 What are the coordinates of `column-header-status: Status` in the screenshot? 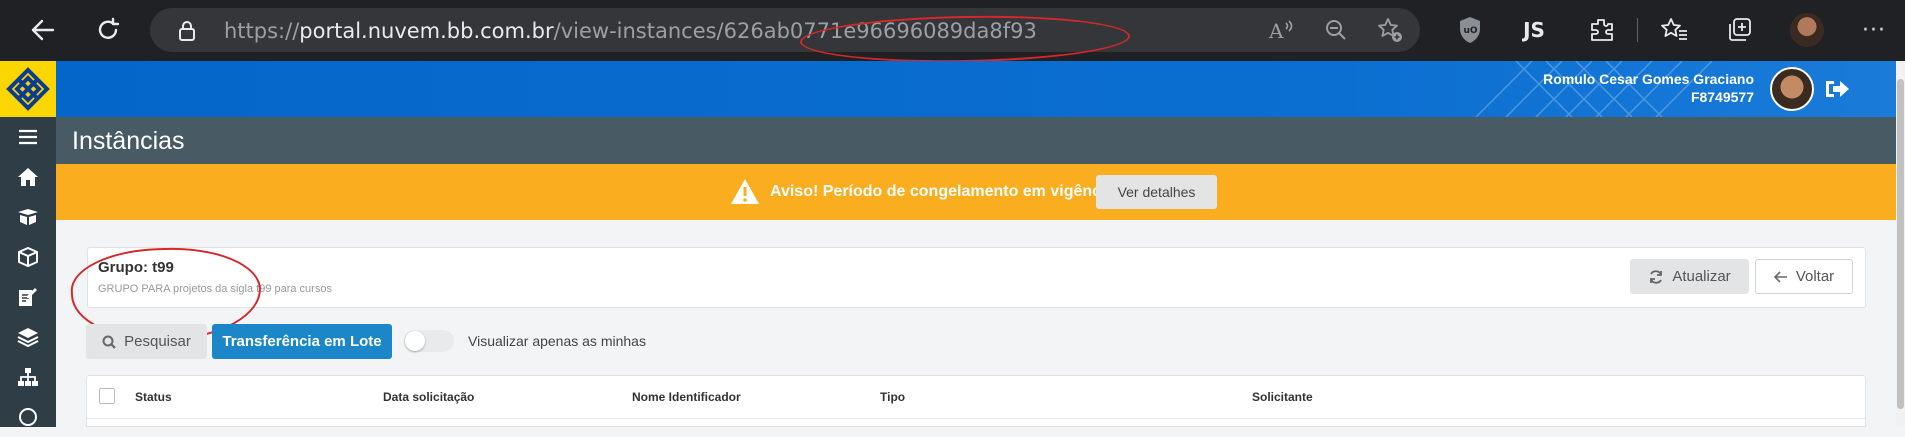 It's located at (153, 397).